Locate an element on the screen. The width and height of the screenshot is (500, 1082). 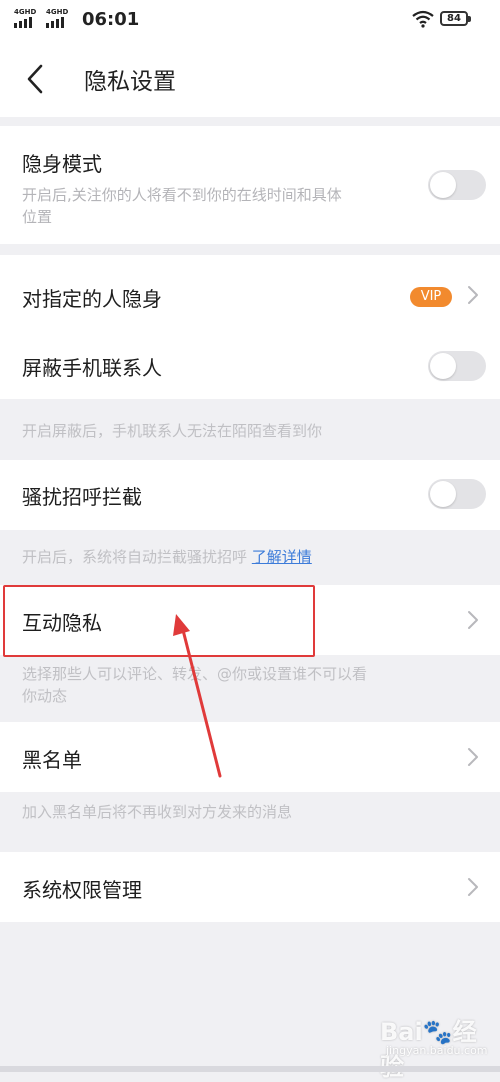
status-time: 06:01 is located at coordinates (111, 19).